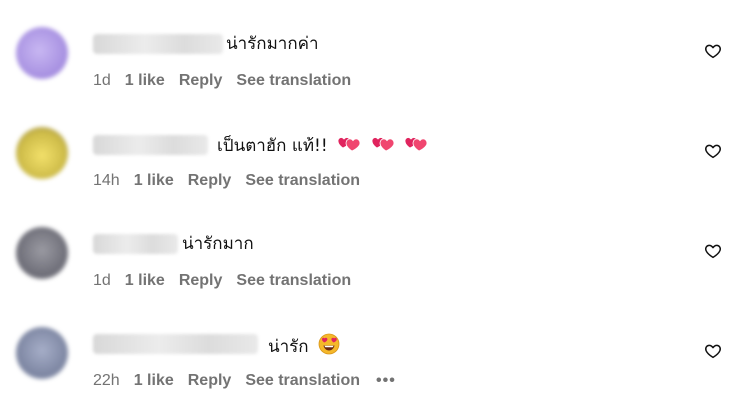 This screenshot has width=737, height=416. Describe the element at coordinates (386, 381) in the screenshot. I see `more-options-icon: •••` at that location.